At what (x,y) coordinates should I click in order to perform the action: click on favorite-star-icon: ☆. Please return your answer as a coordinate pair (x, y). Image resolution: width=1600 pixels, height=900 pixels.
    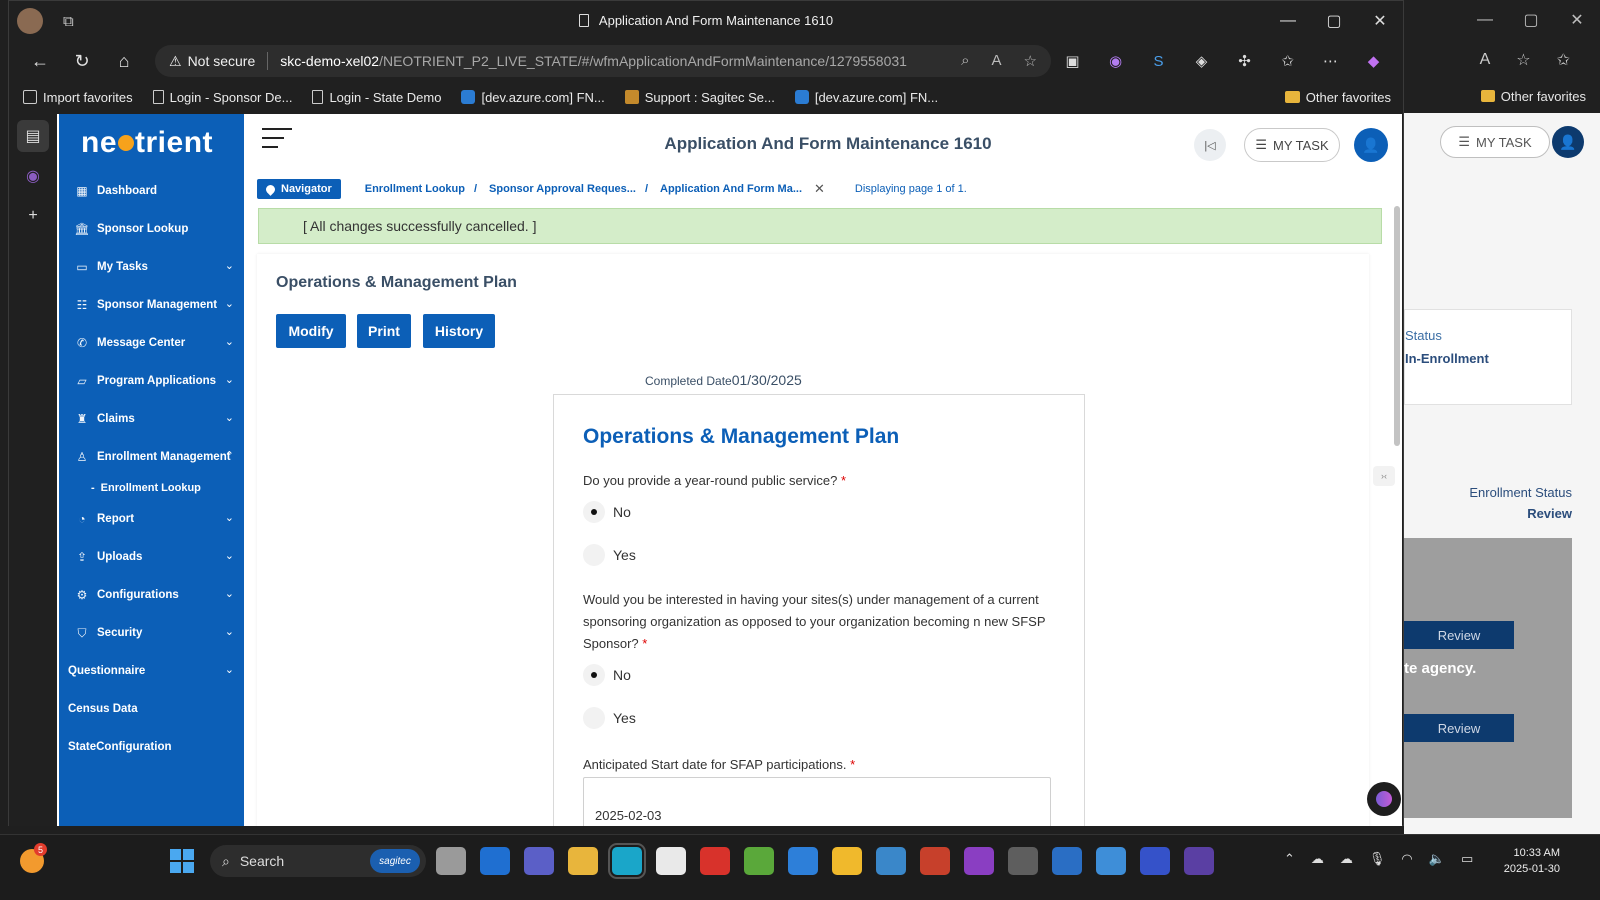
    Looking at the image, I should click on (1030, 61).